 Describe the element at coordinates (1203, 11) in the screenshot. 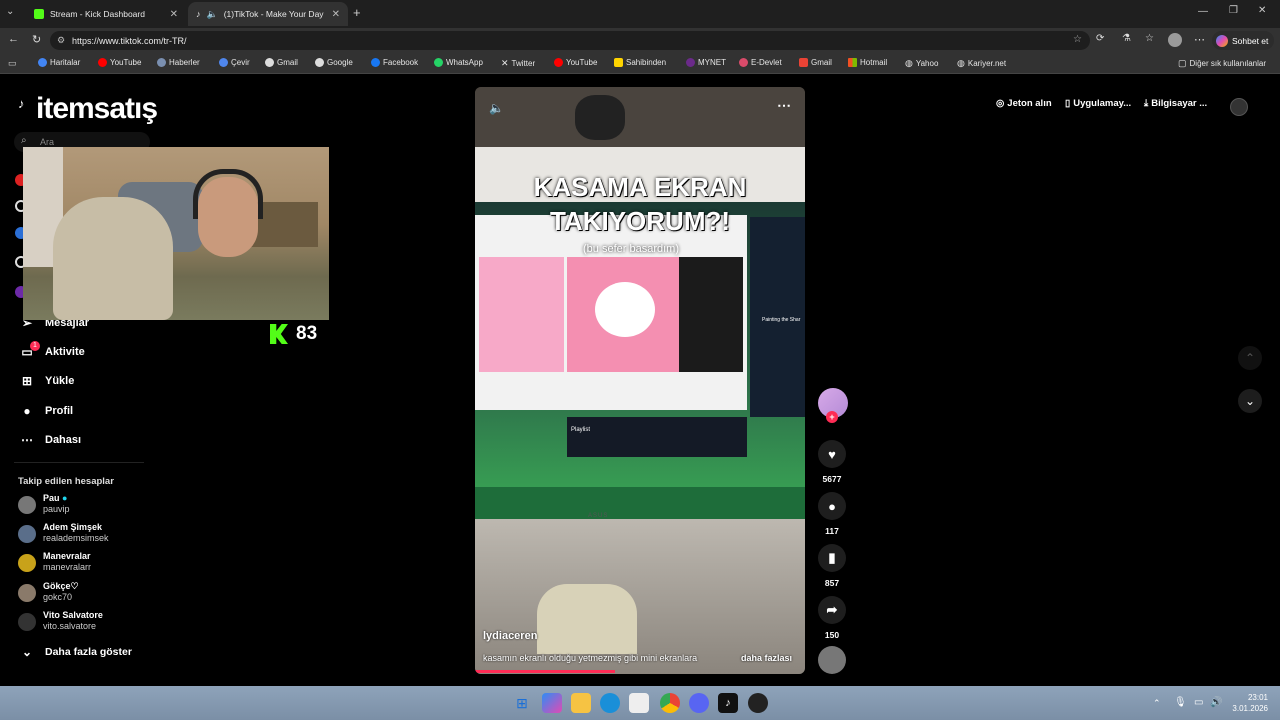

I see `minimize-icon: —` at that location.